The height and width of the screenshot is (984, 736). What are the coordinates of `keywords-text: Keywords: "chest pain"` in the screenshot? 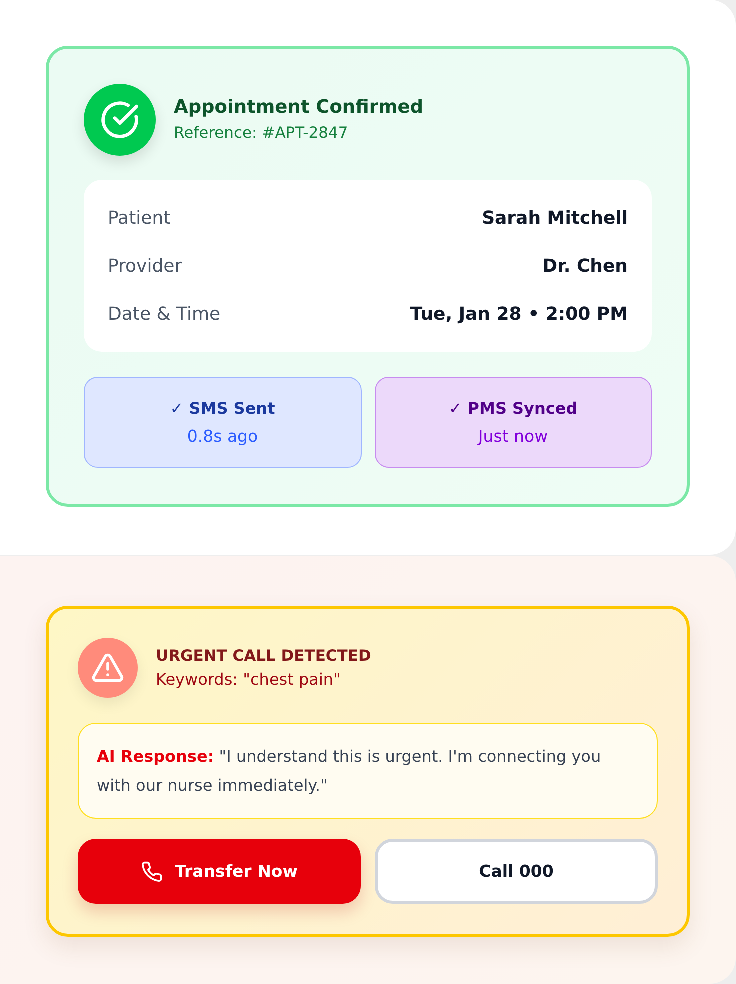 It's located at (249, 680).